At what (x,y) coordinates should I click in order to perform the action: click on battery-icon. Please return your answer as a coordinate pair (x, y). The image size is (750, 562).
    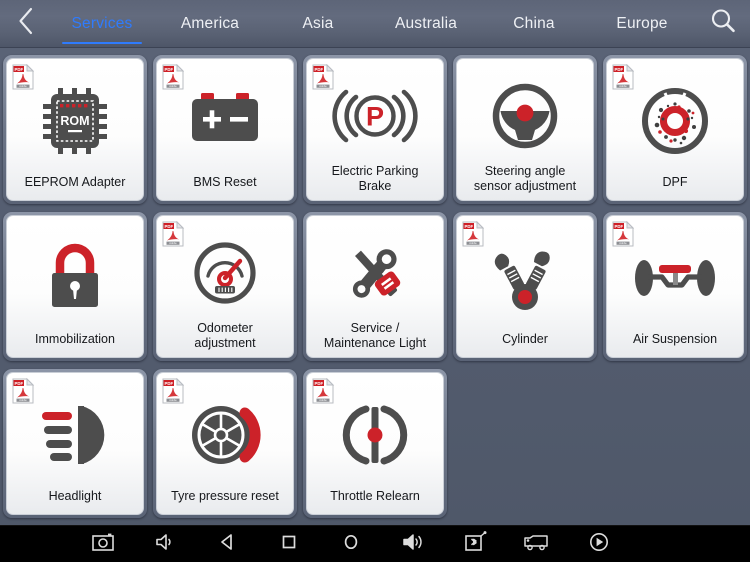
    Looking at the image, I should click on (225, 121).